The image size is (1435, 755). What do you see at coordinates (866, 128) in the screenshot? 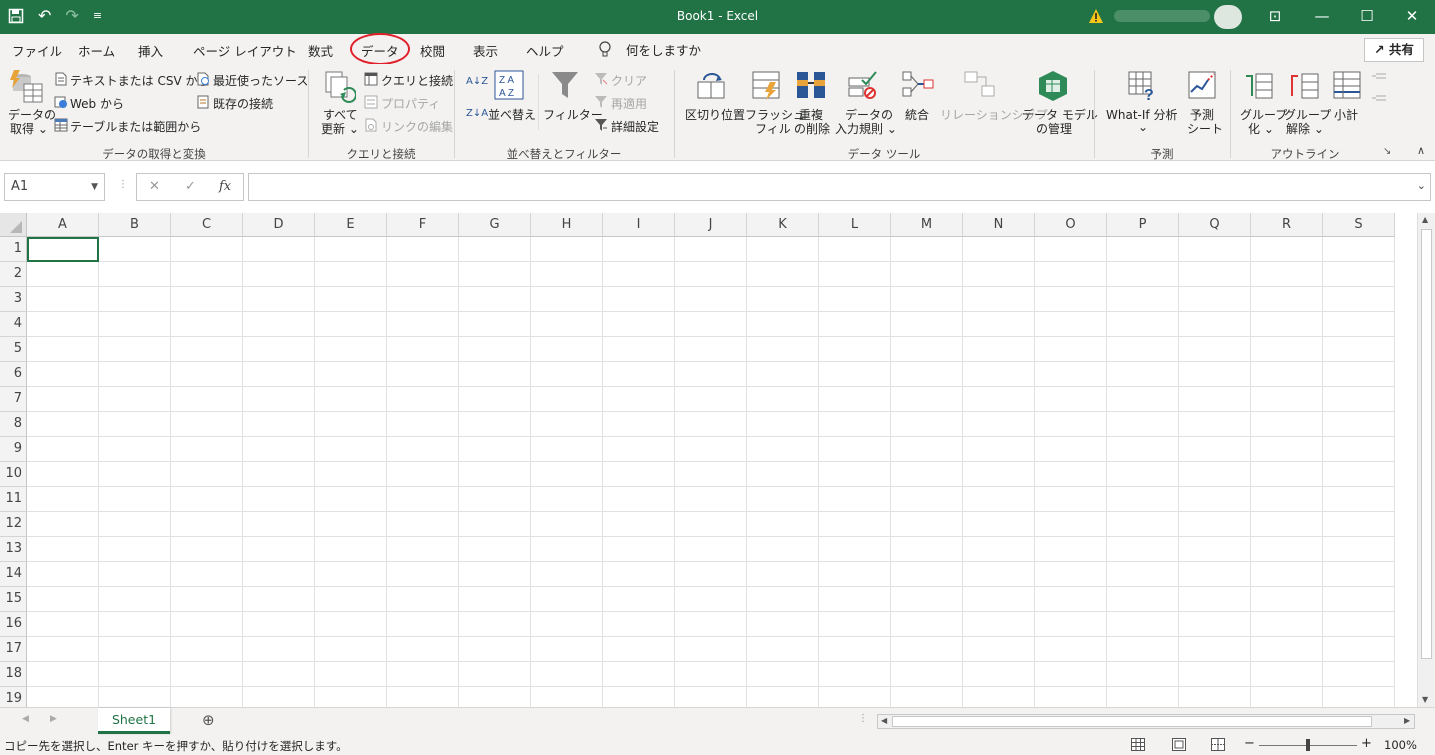
I see `data-validation-dropdown: 入力規則 ⌄` at bounding box center [866, 128].